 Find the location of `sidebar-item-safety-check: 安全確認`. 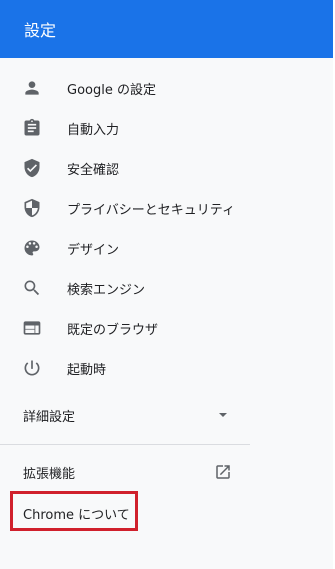

sidebar-item-safety-check: 安全確認 is located at coordinates (166, 168).